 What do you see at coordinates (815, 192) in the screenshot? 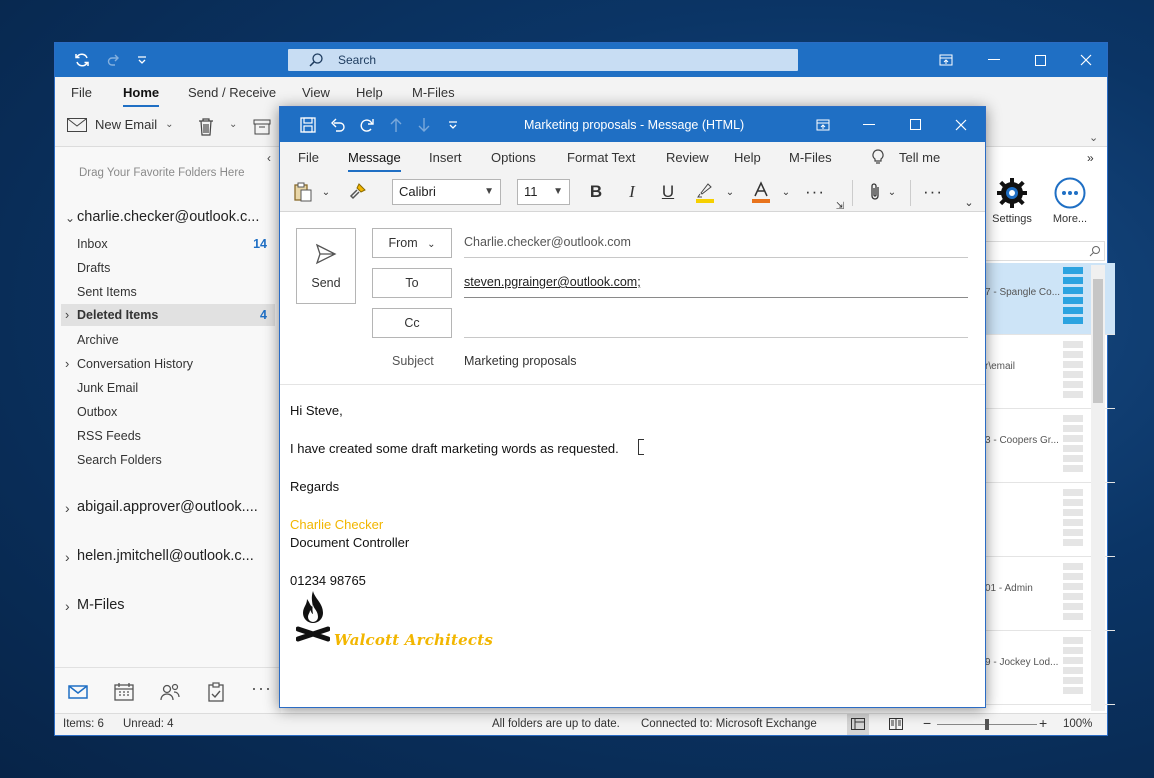
I see `more-formatting-icon: ···` at bounding box center [815, 192].